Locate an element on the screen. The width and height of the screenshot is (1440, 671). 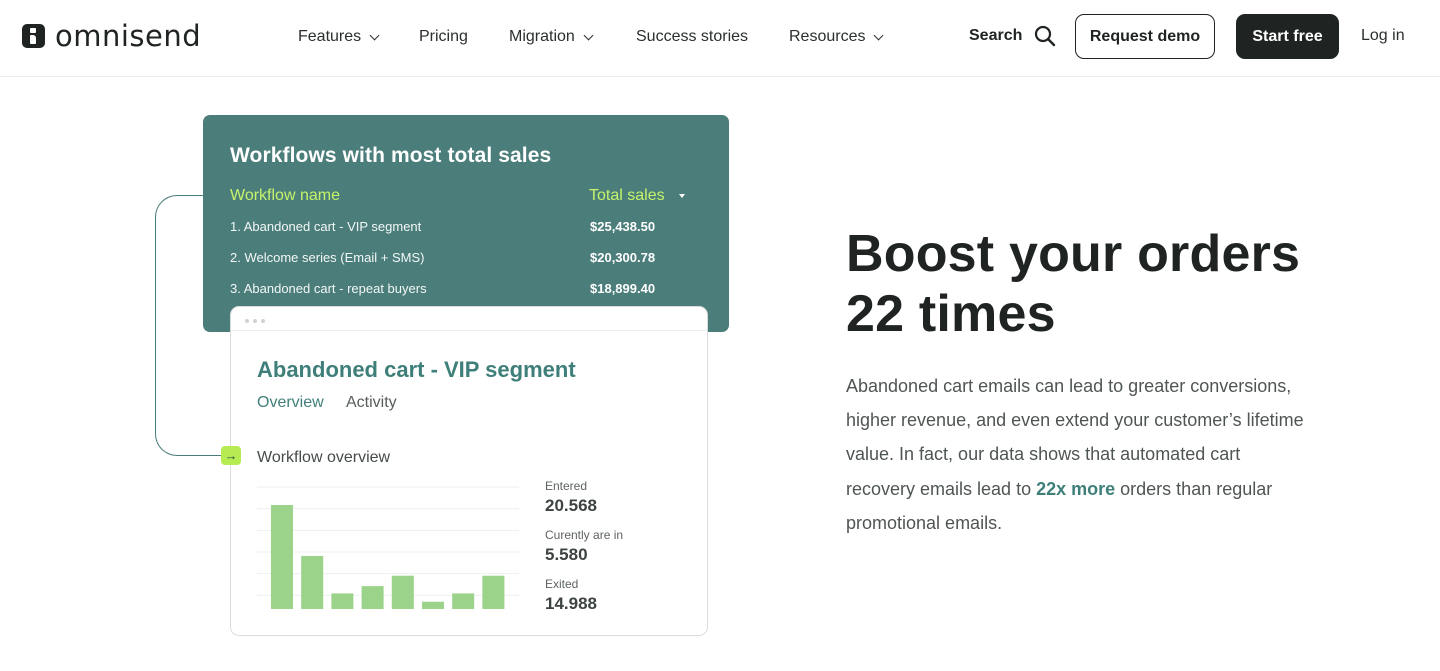
nav-features-label: Features is located at coordinates (330, 36).